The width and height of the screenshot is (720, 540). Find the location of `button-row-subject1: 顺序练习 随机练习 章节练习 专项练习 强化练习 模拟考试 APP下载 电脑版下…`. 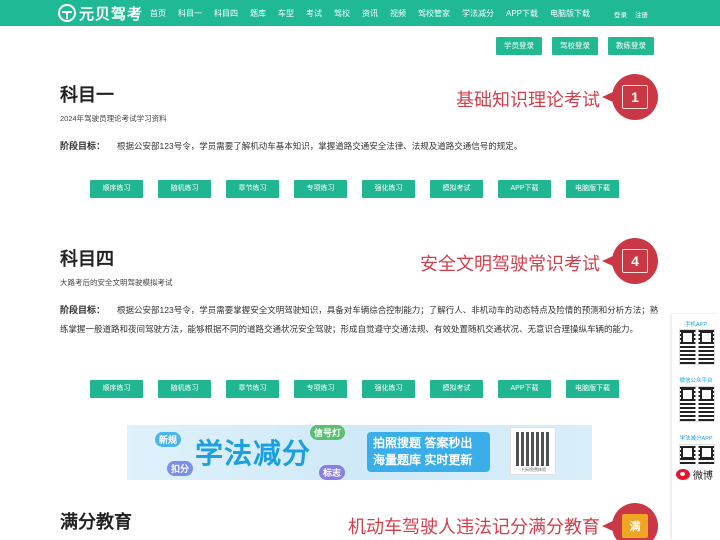

button-row-subject1: 顺序练习 随机练习 章节练习 专项练习 强化练习 模拟考试 APP下载 电脑版下… is located at coordinates (362, 189).